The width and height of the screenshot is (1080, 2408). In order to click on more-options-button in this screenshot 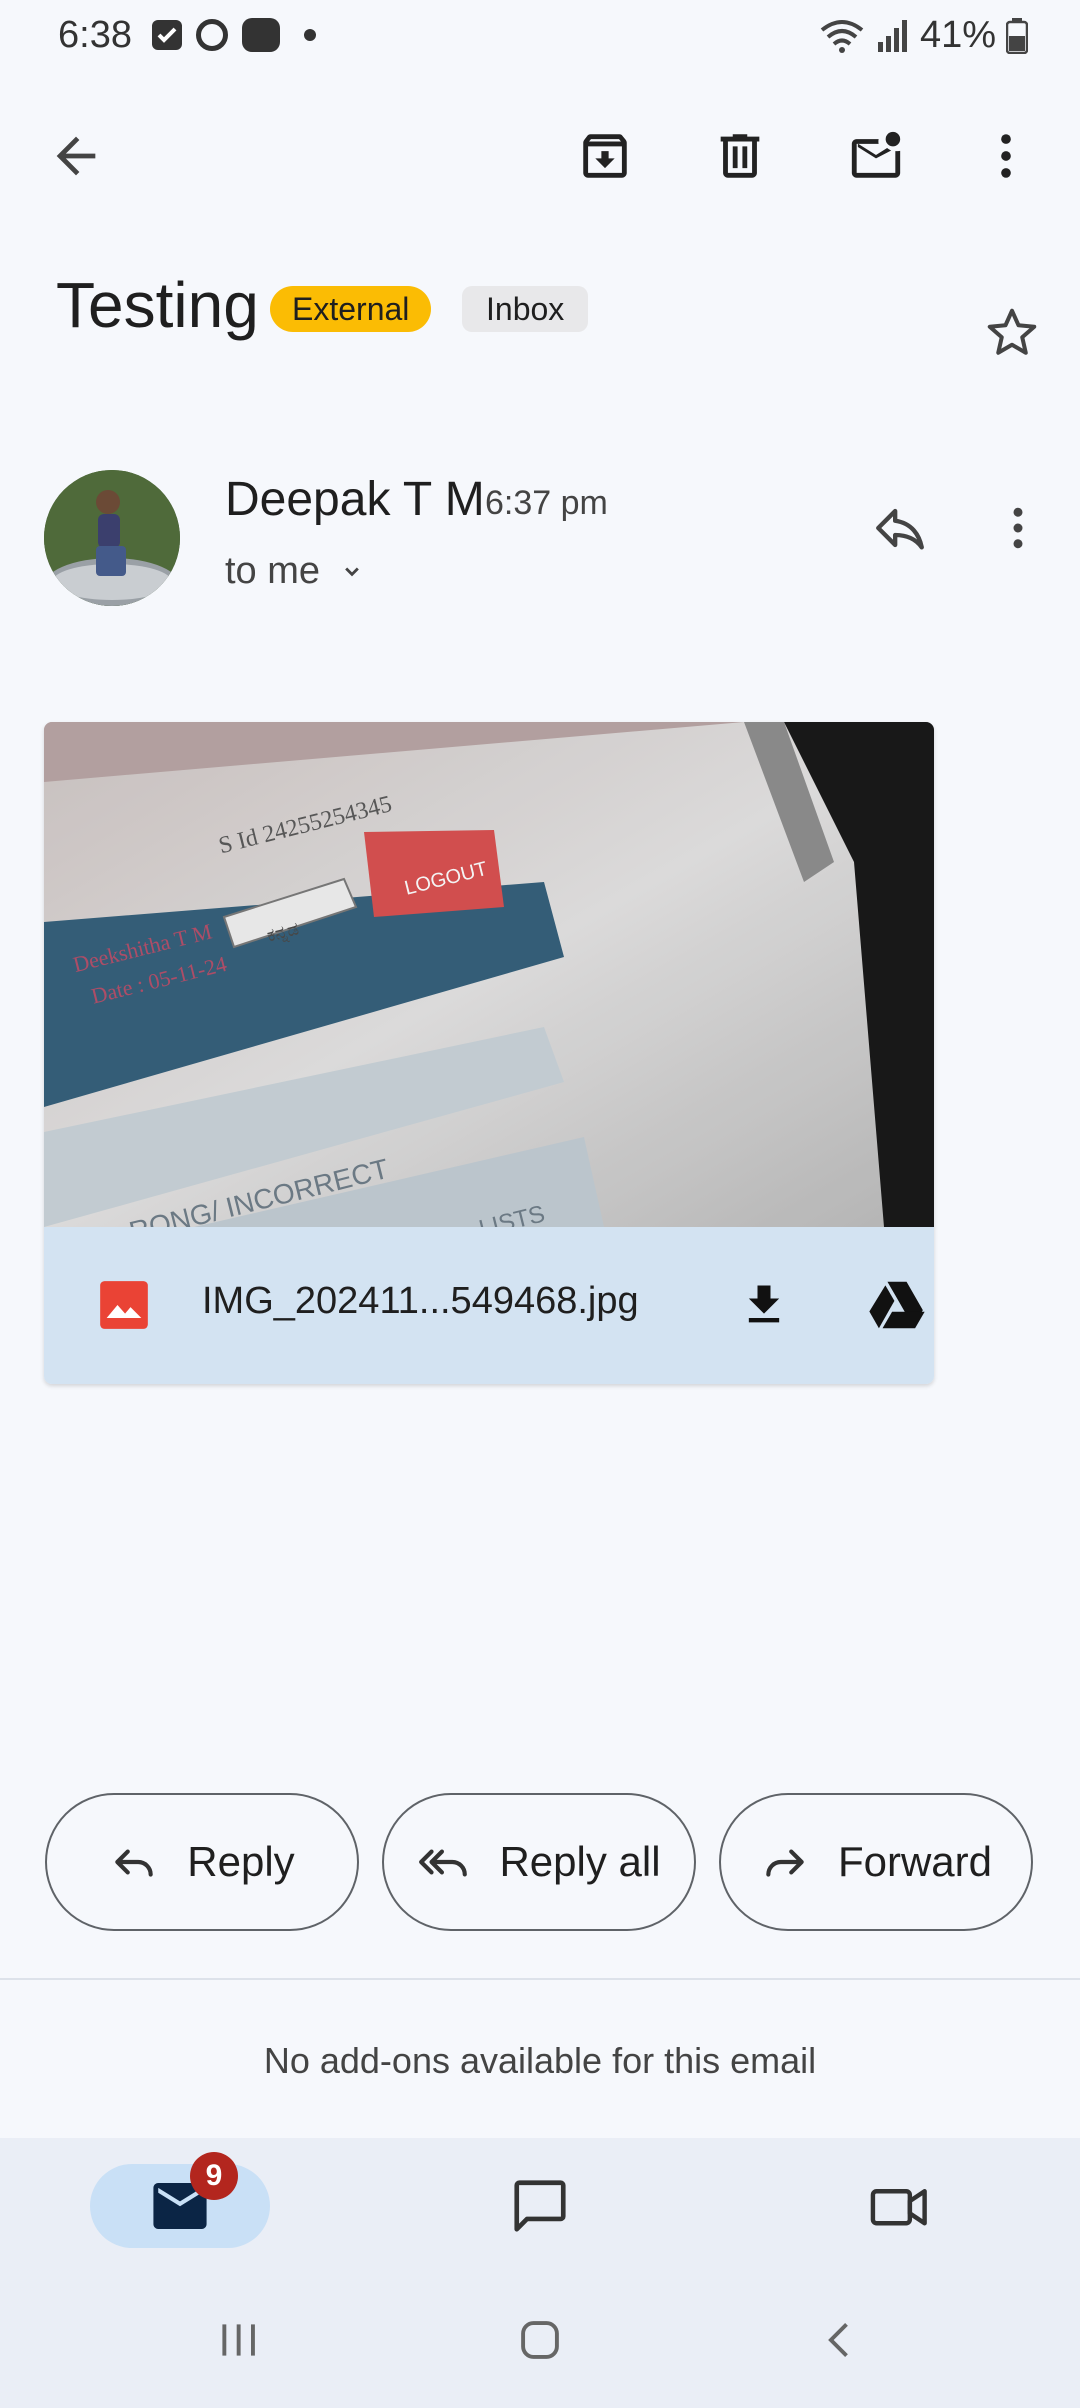, I will do `click(1006, 156)`.